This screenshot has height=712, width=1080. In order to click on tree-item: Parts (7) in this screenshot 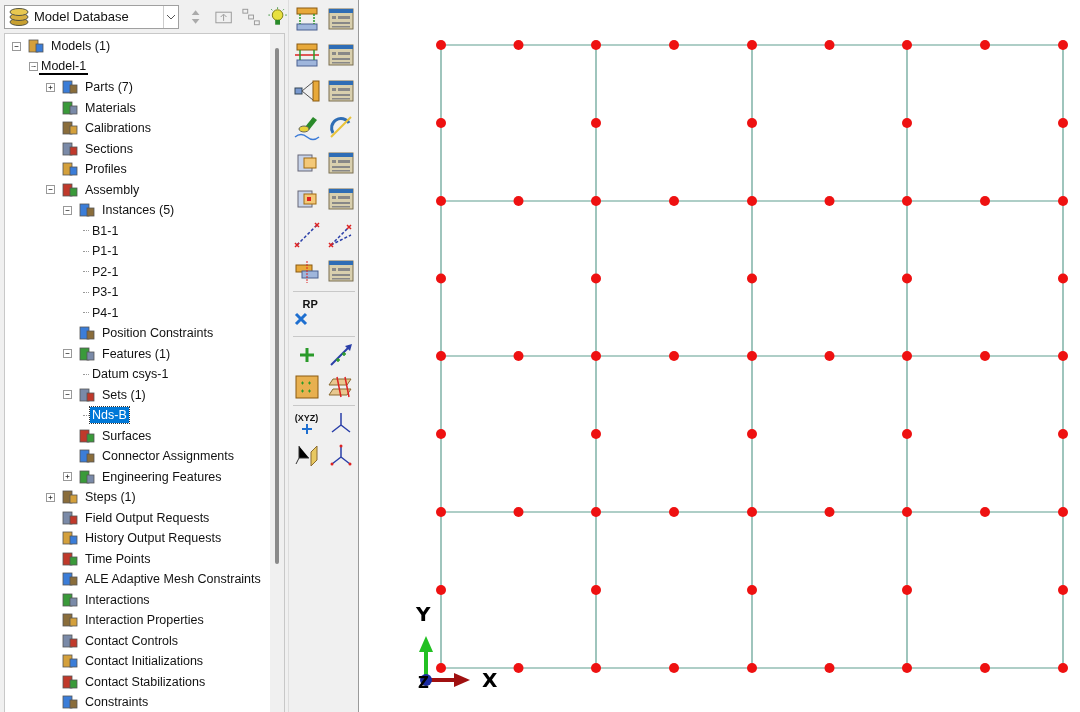, I will do `click(109, 87)`.